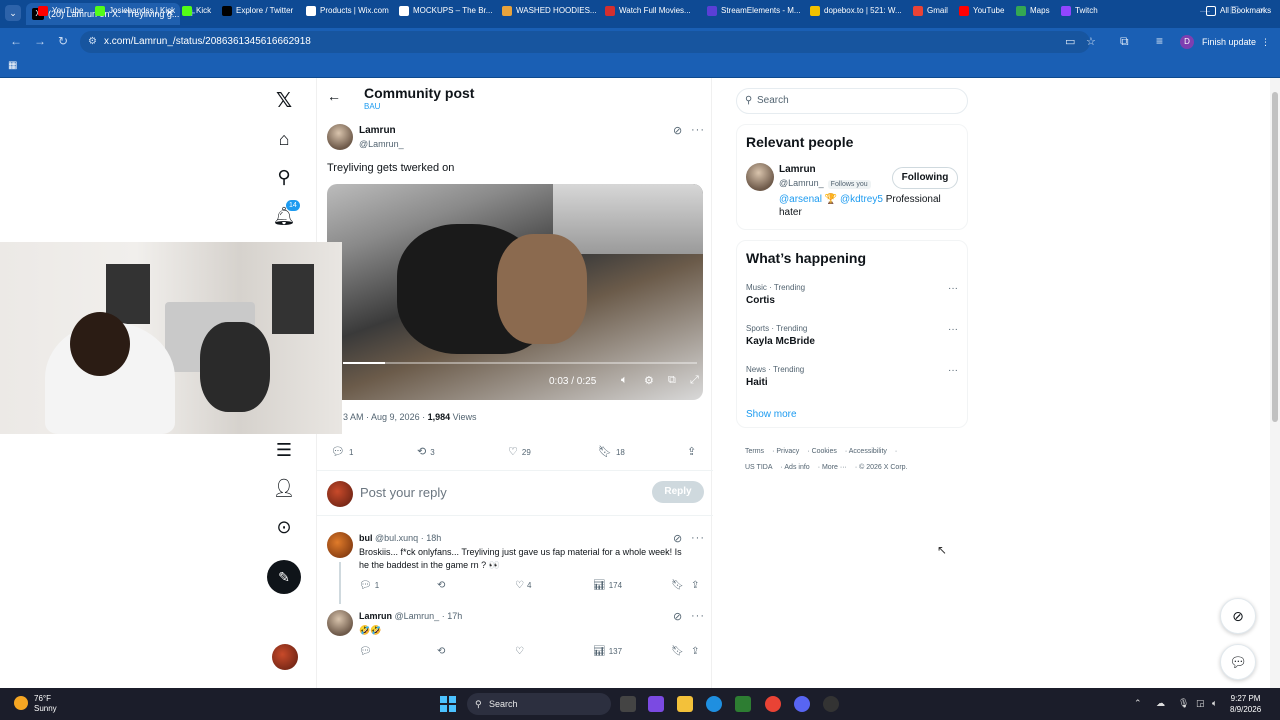 Image resolution: width=1280 pixels, height=720 pixels. What do you see at coordinates (787, 451) in the screenshot?
I see `footer-privacy: Privacy` at bounding box center [787, 451].